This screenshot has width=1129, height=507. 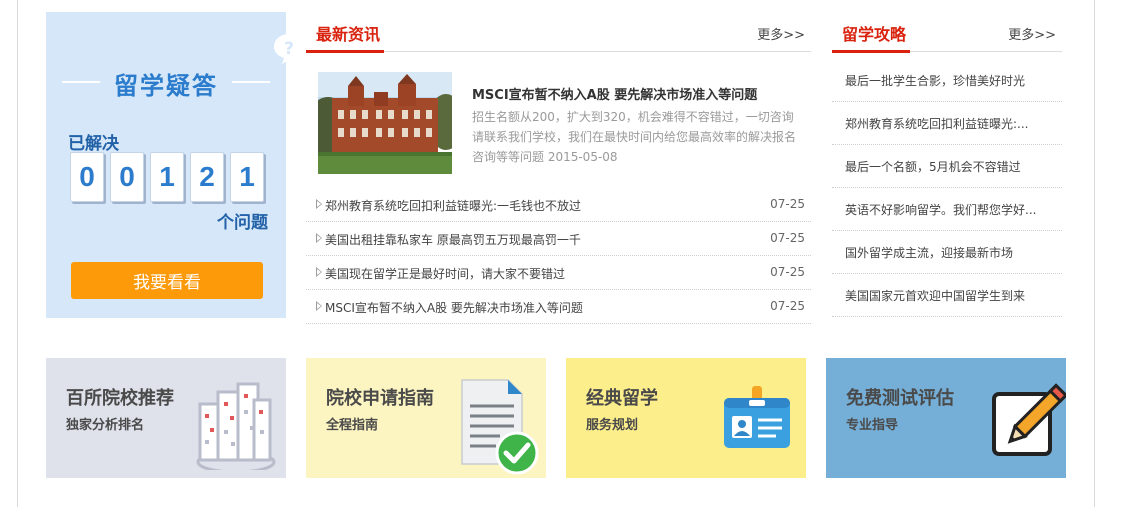 I want to click on news-item-title: 郑州教育系统吃回扣利益链曝光:一毛钱也不放过, so click(x=453, y=205).